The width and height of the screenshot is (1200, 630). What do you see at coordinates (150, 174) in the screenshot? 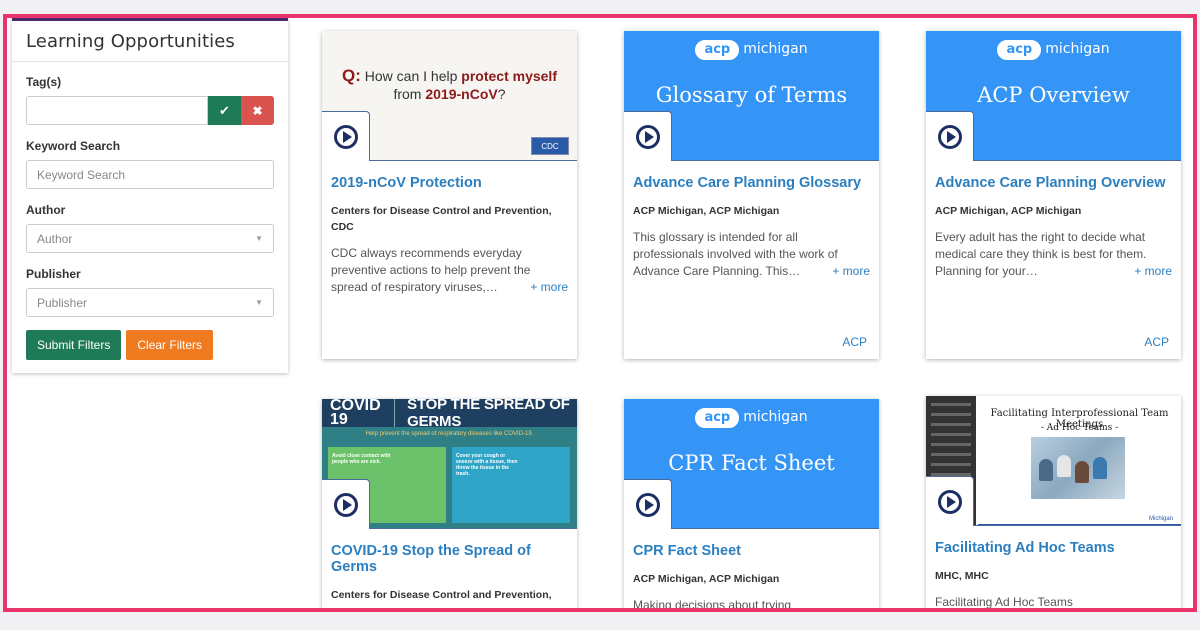
I see `keyword-search-input: Keyword Search` at bounding box center [150, 174].